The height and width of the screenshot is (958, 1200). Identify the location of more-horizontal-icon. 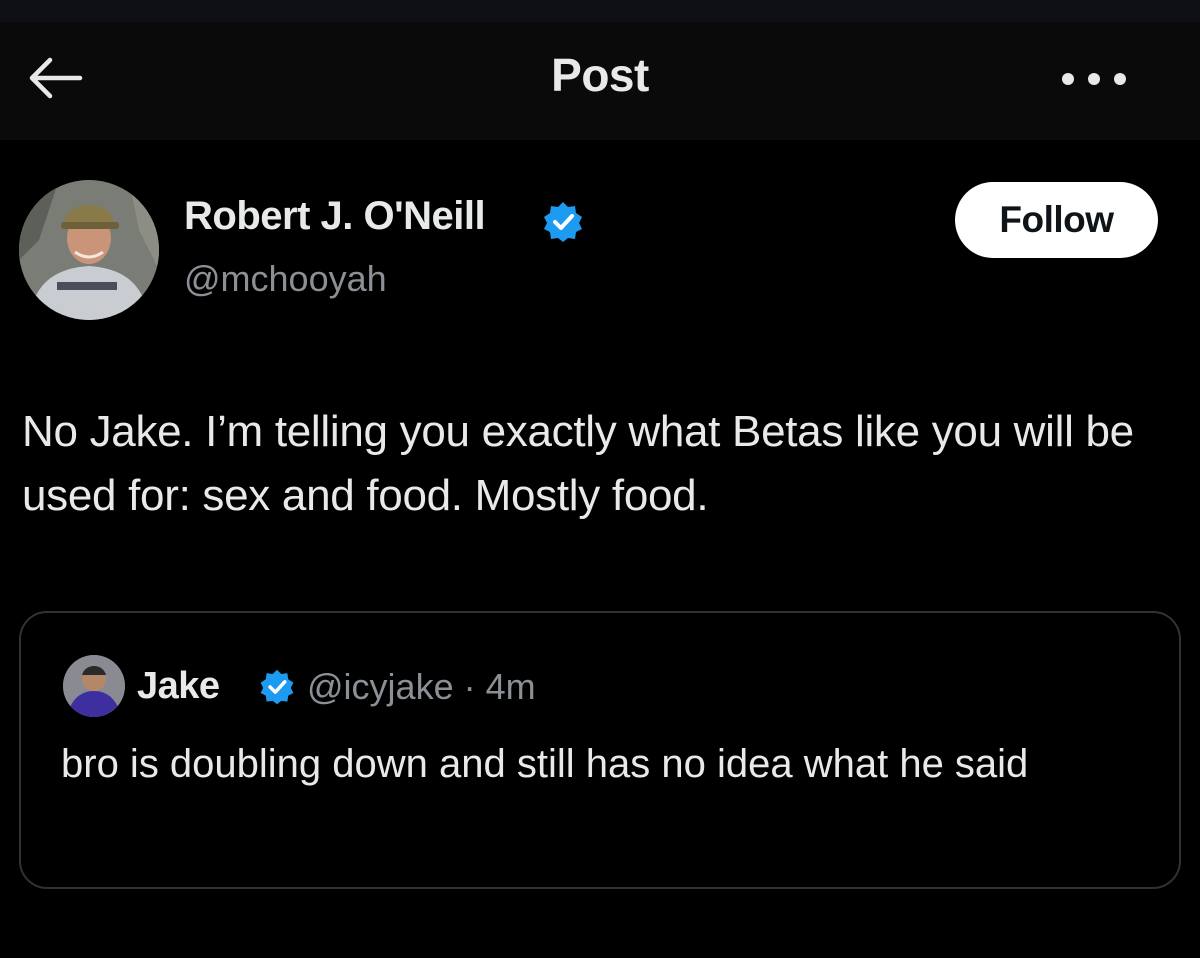
(1094, 85).